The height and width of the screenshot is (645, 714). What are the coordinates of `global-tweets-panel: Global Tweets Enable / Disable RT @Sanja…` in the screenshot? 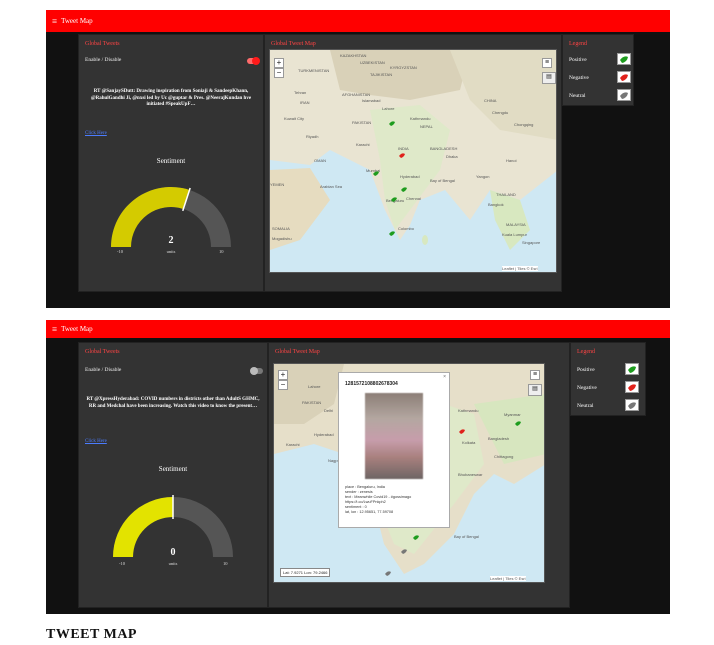 It's located at (171, 163).